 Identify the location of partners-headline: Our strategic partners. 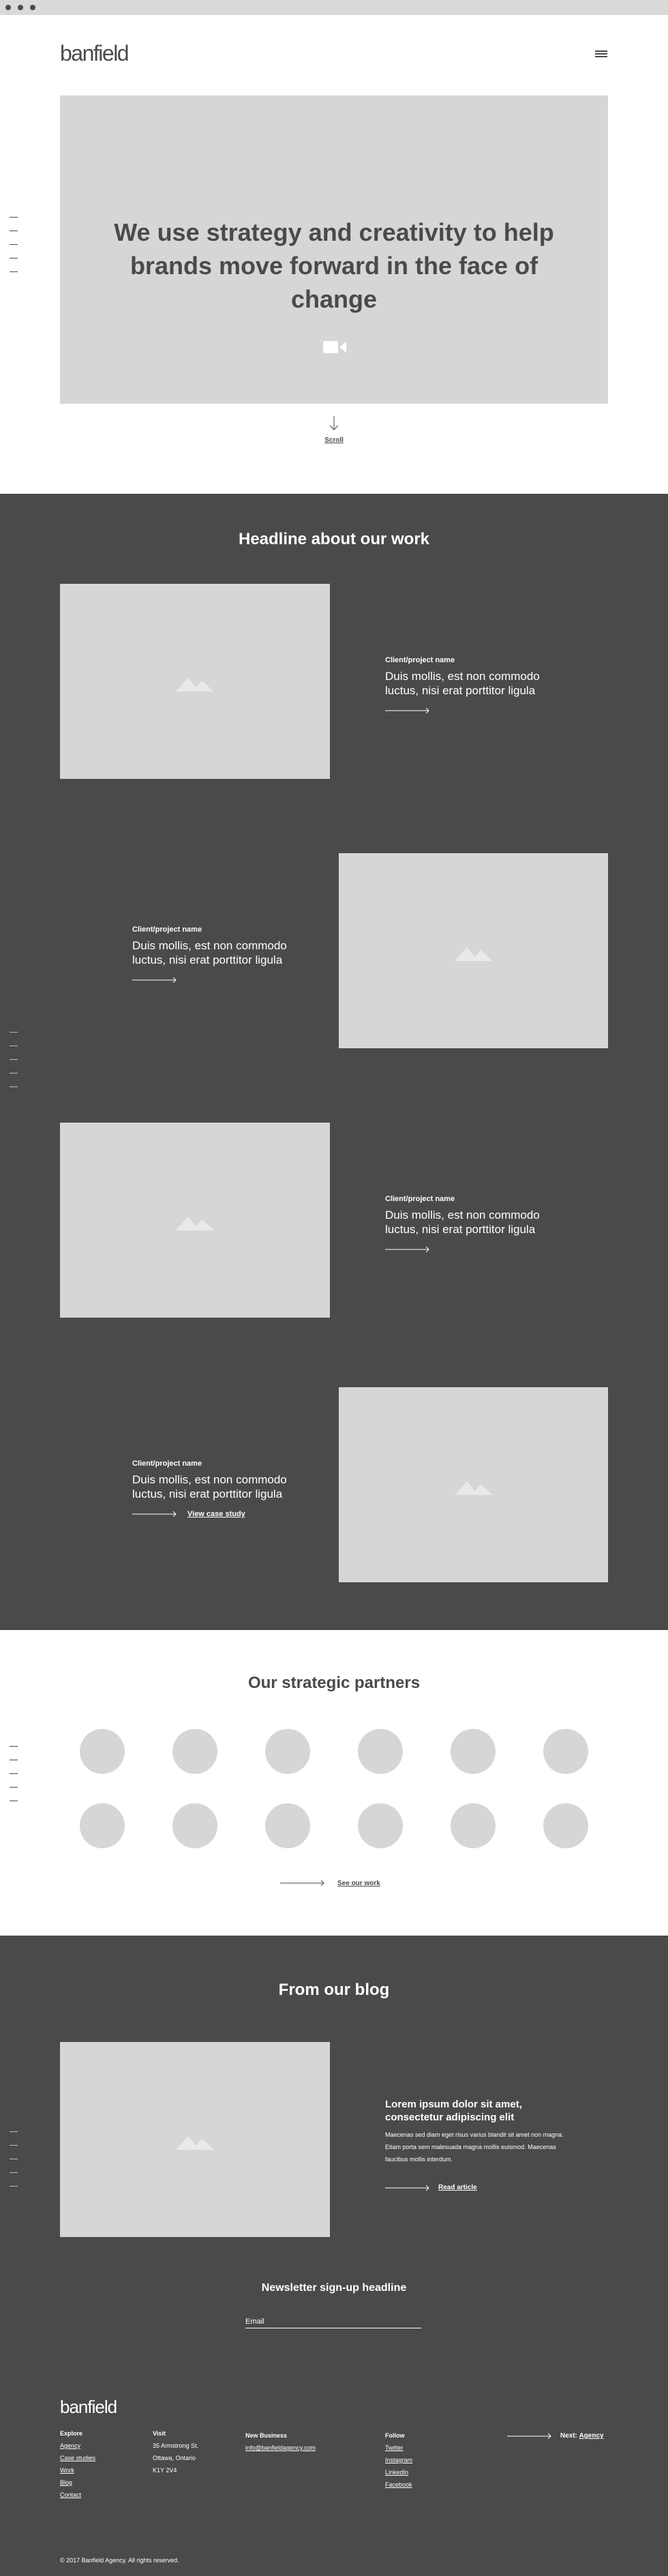
(334, 1683).